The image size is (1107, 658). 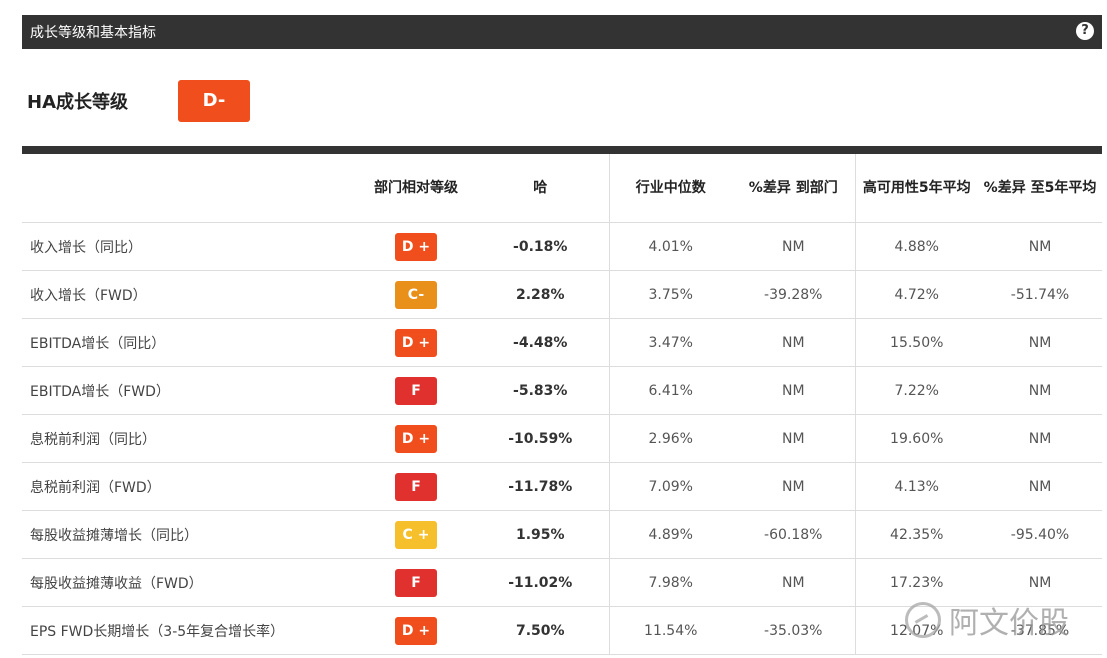 I want to click on table-row: 收入增长（同比） D + -0.18% 4.01% NM 4.88% NM, so click(x=562, y=246).